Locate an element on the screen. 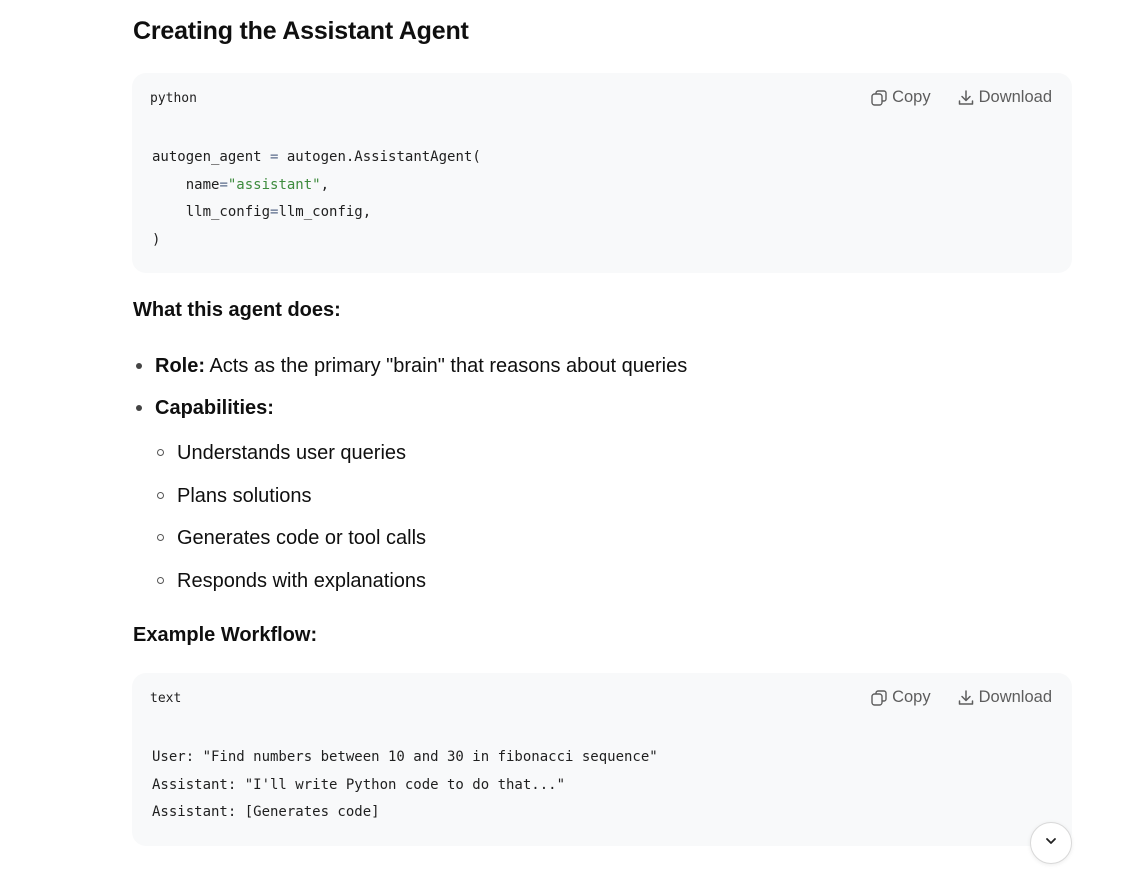 This screenshot has width=1145, height=871. code-line: llm_config=llm_config, is located at coordinates (262, 212).